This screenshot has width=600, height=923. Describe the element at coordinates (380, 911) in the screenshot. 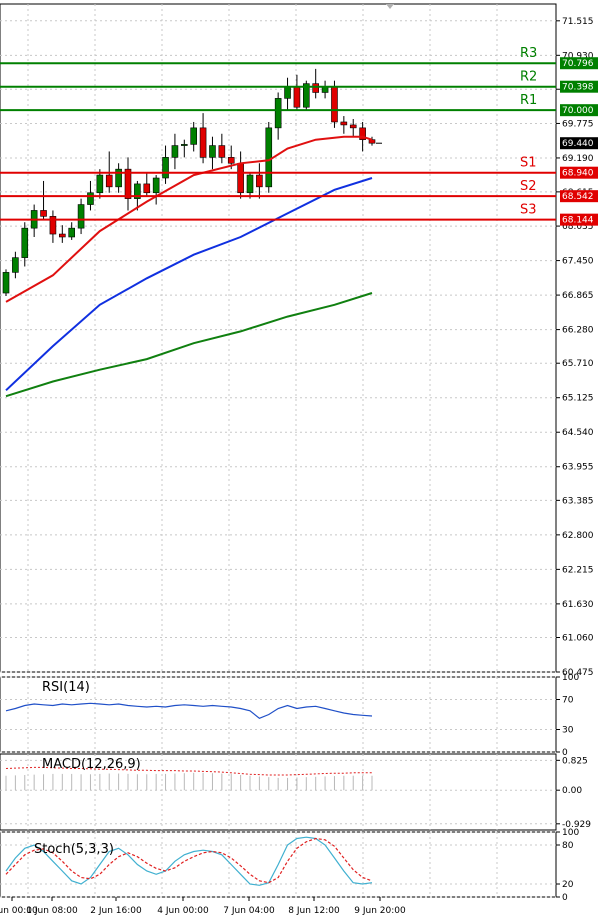

I see `x-tick-label: 9 Jun 20:00` at that location.